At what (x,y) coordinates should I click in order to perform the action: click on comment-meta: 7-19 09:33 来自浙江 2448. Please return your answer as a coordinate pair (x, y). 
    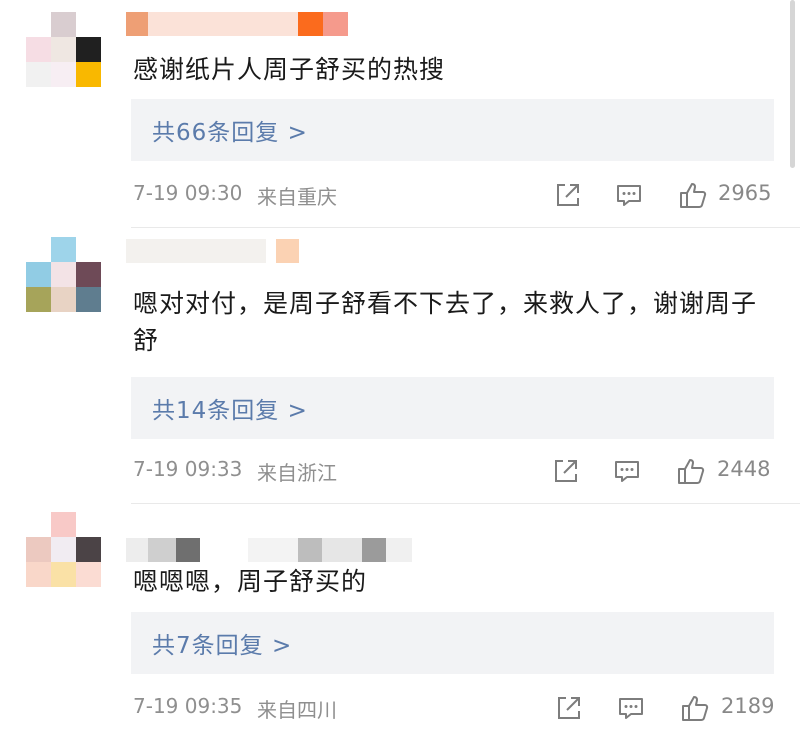
    Looking at the image, I should click on (456, 472).